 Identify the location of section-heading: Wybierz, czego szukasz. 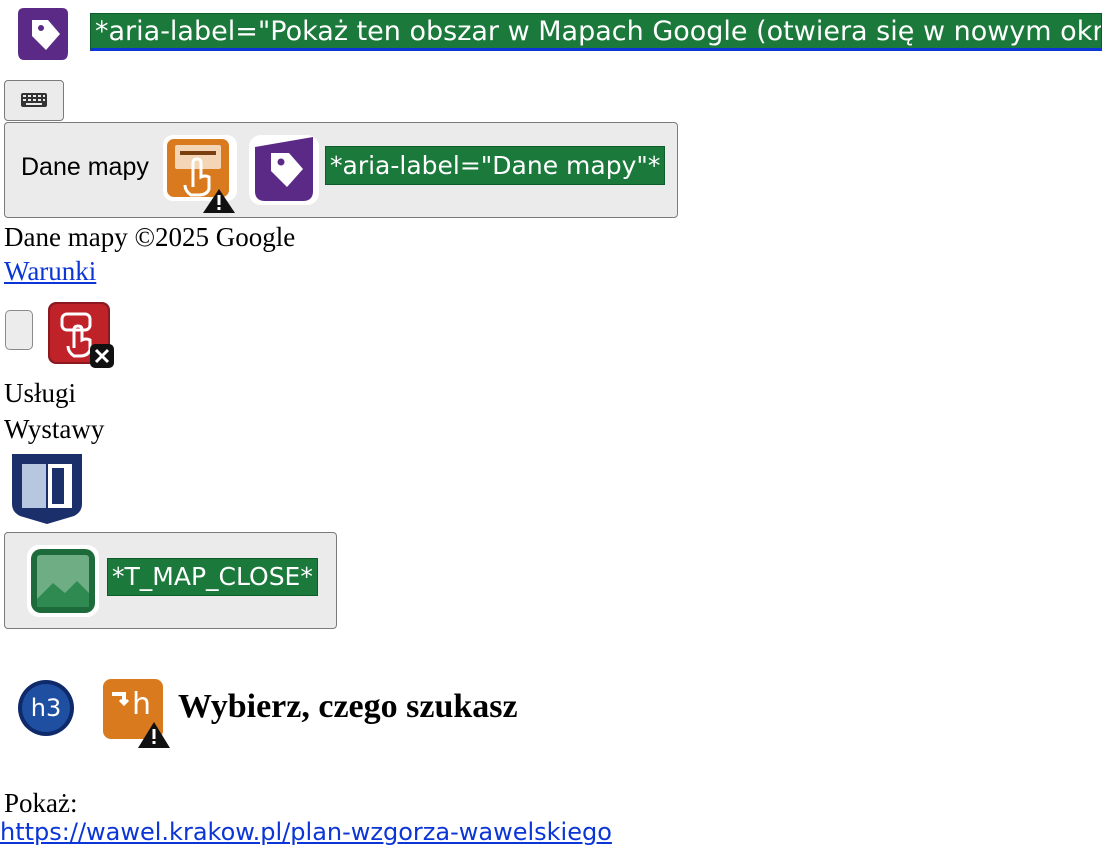
(348, 706).